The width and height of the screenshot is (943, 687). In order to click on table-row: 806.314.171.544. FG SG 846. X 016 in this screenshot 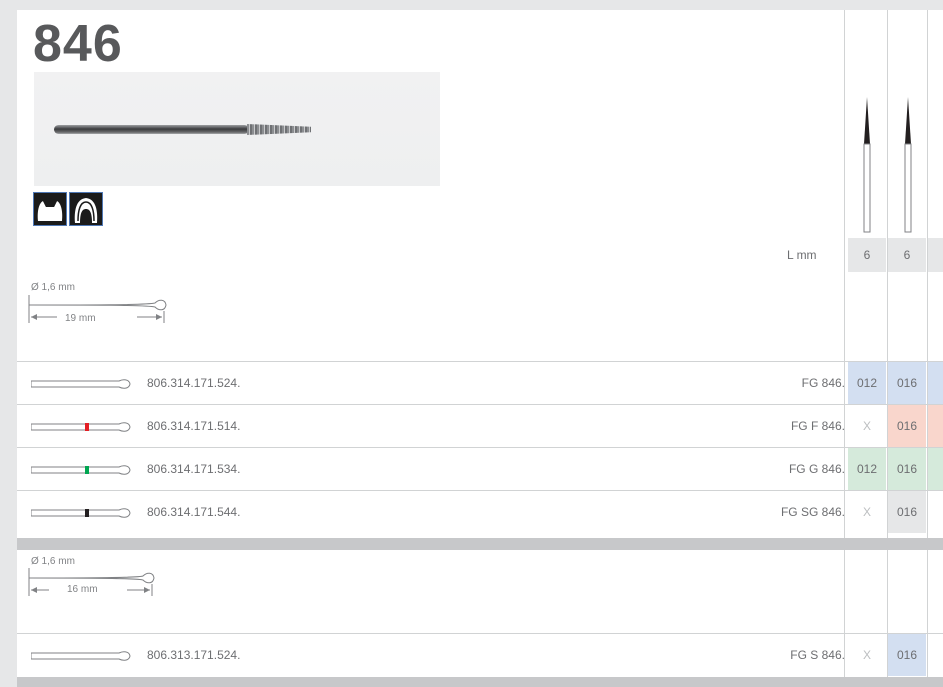, I will do `click(480, 512)`.